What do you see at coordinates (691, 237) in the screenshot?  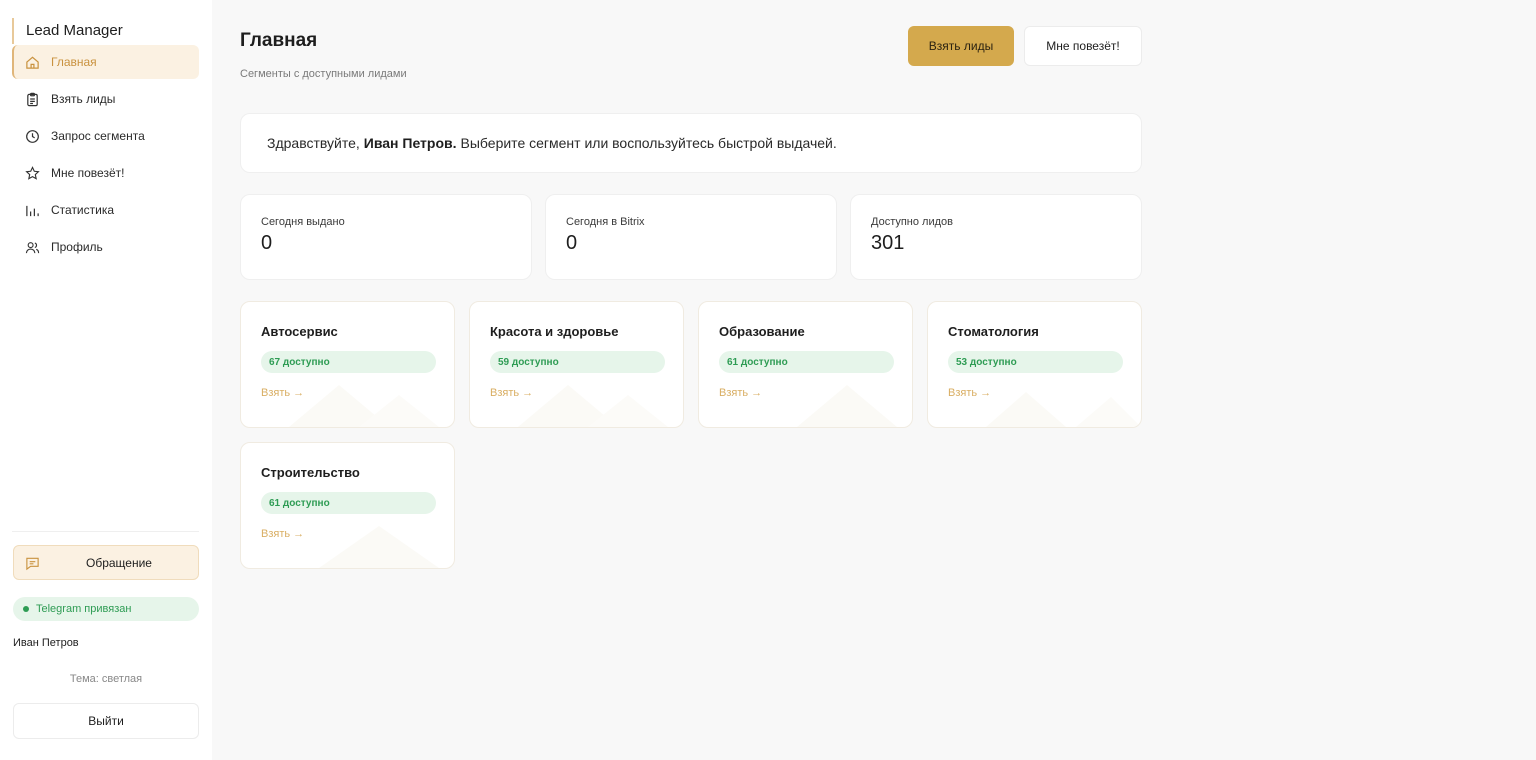 I see `stat-card-bitrix-today: Сегодня в Bitrix 0` at bounding box center [691, 237].